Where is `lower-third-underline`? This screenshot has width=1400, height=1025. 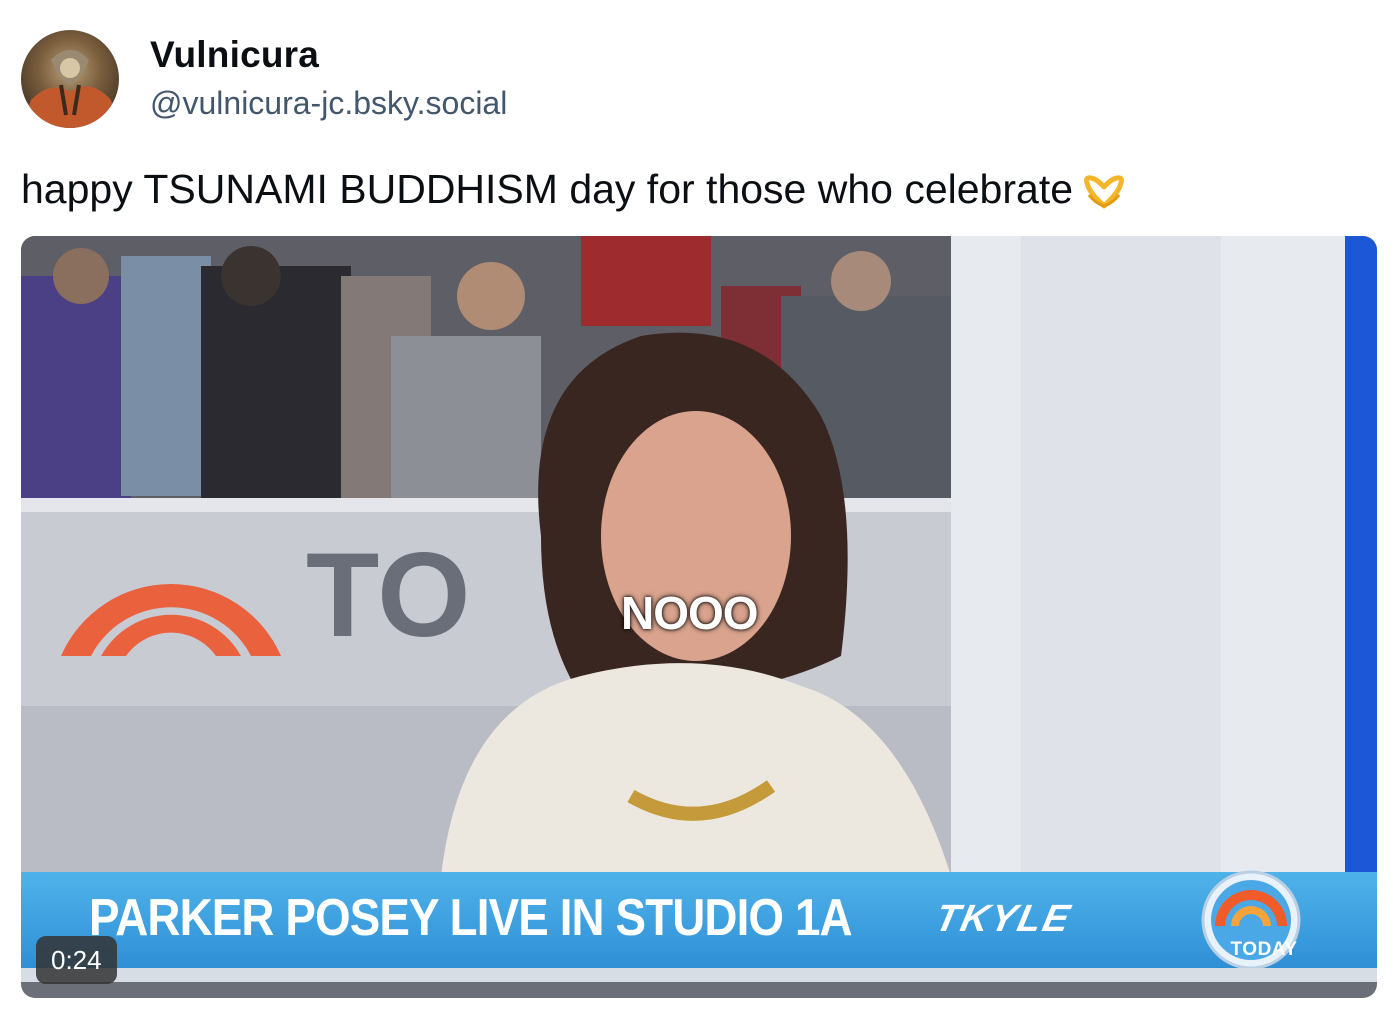 lower-third-underline is located at coordinates (699, 975).